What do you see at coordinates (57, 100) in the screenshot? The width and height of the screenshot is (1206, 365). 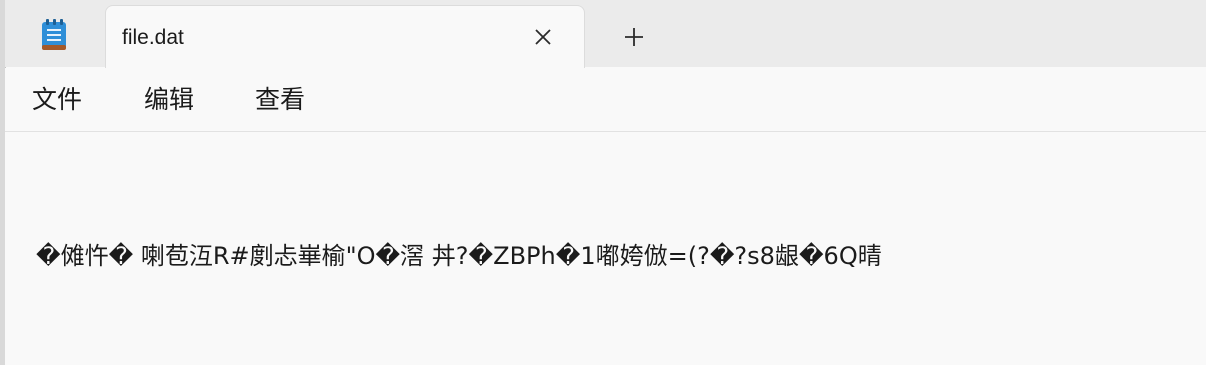 I see `menu-file: 文件` at bounding box center [57, 100].